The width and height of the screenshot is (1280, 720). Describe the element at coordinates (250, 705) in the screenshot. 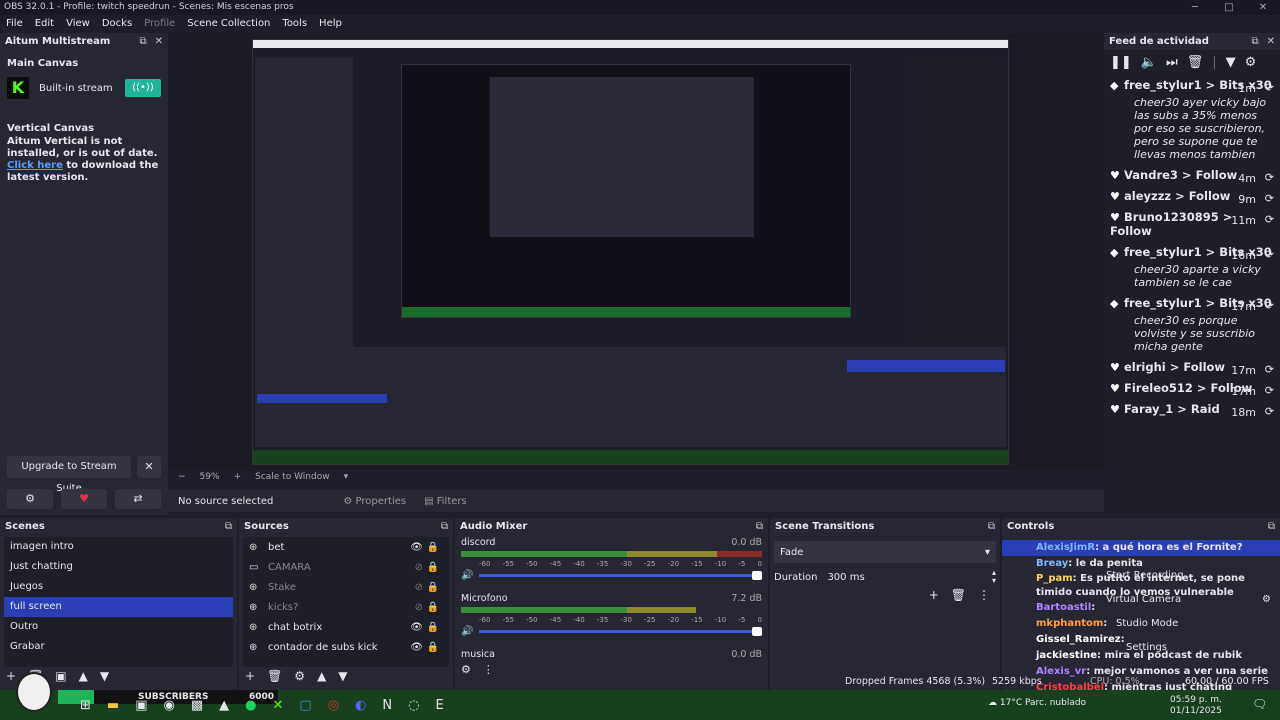

I see `spotify-icon: ●` at that location.